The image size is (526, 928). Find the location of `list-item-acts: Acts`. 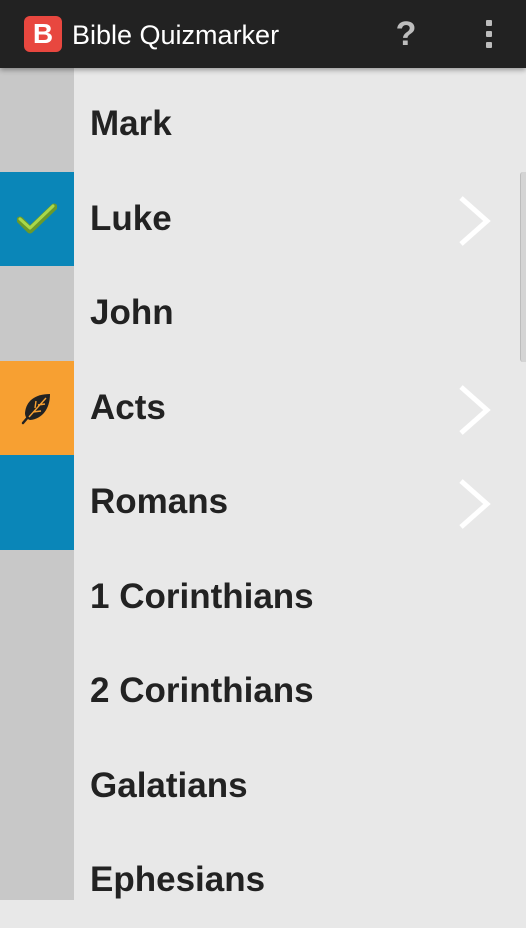

list-item-acts: Acts is located at coordinates (263, 407).